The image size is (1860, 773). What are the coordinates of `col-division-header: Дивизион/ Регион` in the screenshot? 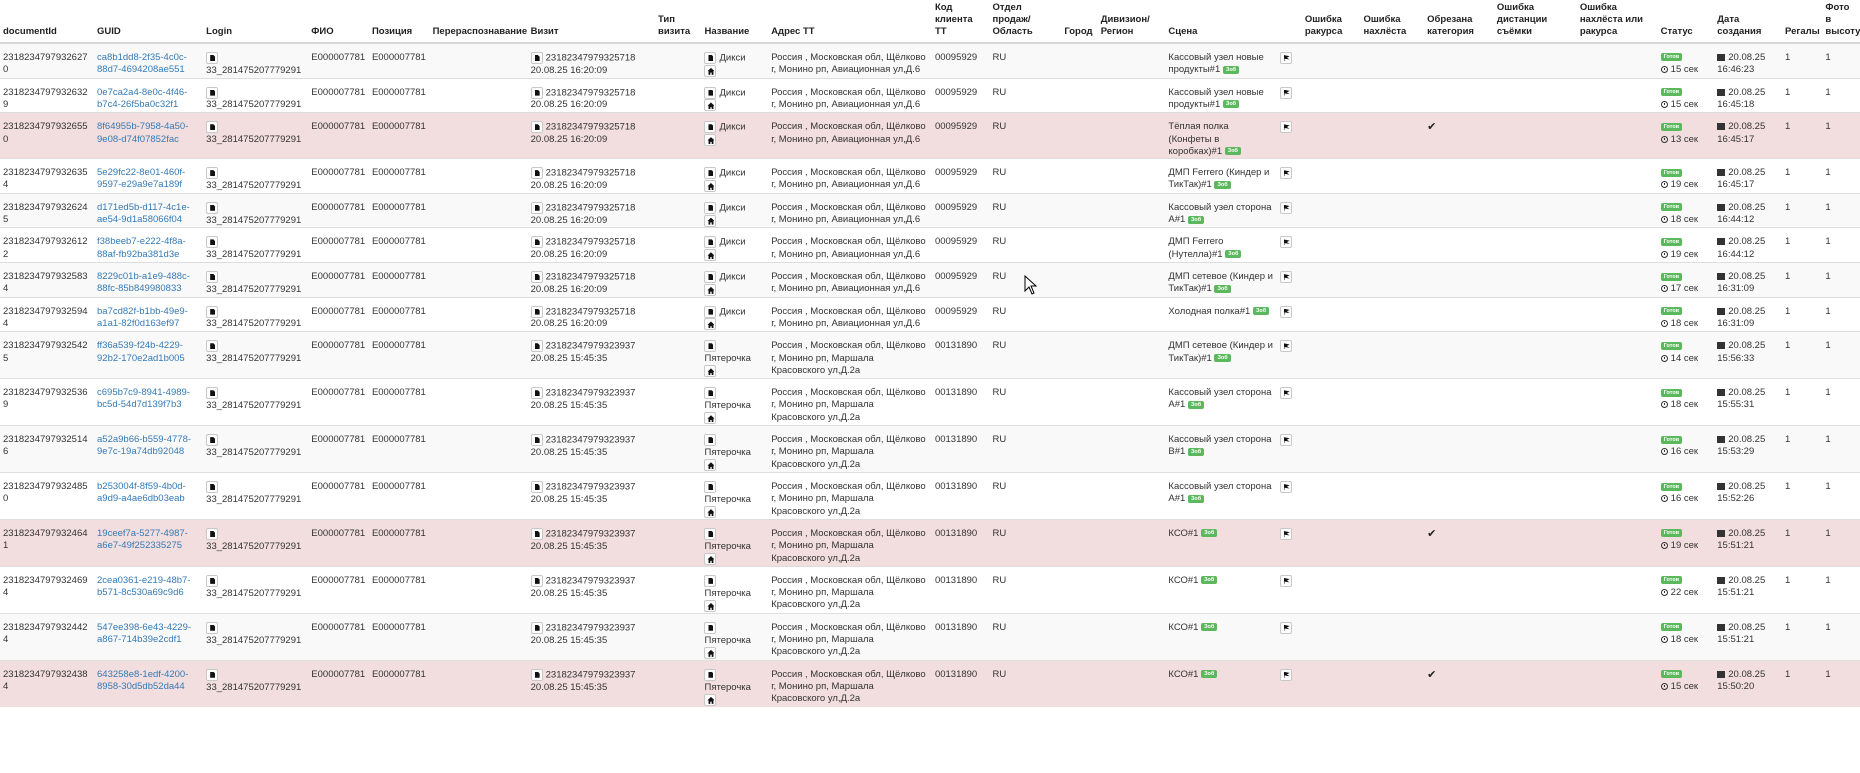 It's located at (1131, 22).